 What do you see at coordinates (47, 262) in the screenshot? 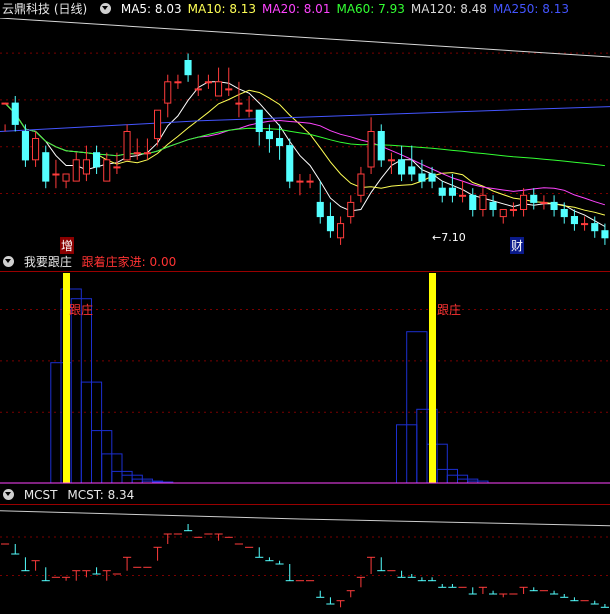
I see `follow-title: 我要跟庄` at bounding box center [47, 262].